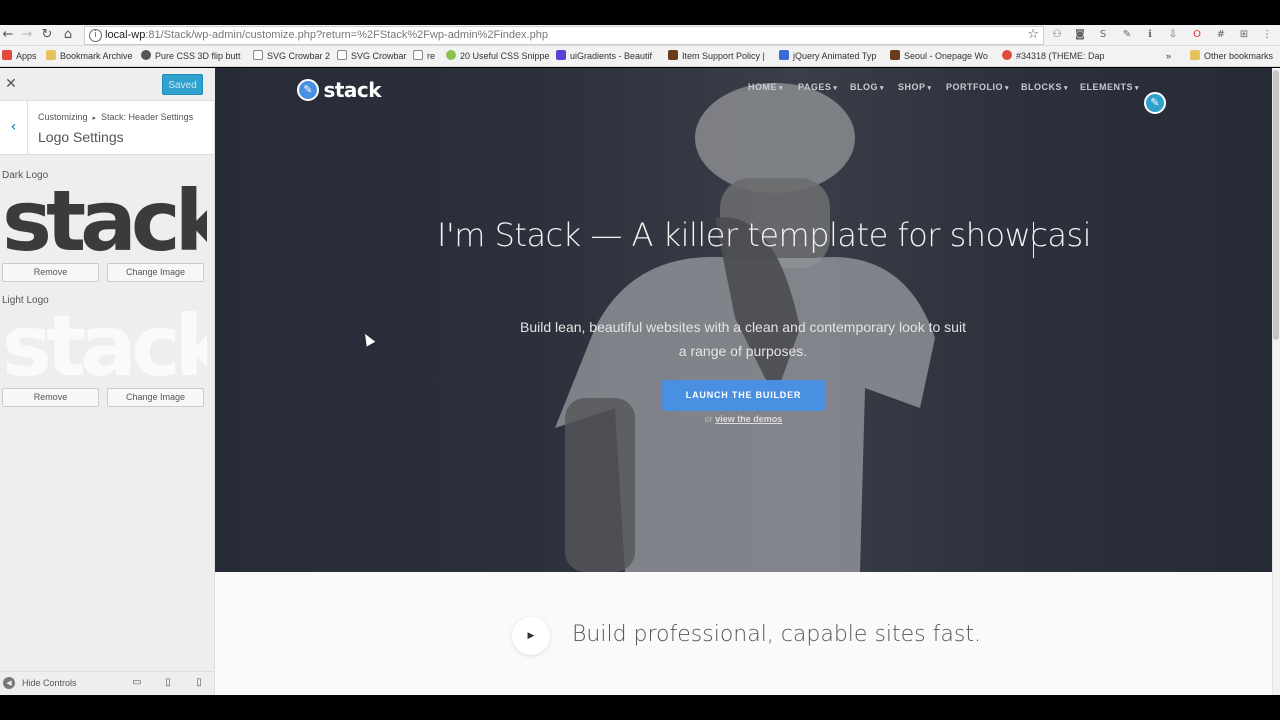 The width and height of the screenshot is (1280, 720). What do you see at coordinates (1060, 56) in the screenshot?
I see `bookmark-label: #34318 (THEME: Dap` at bounding box center [1060, 56].